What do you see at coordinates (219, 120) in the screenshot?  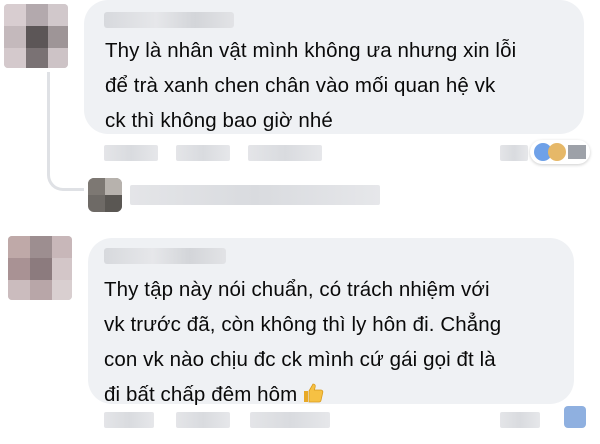 I see `comment-line: ck thì không bao giờ nhé` at bounding box center [219, 120].